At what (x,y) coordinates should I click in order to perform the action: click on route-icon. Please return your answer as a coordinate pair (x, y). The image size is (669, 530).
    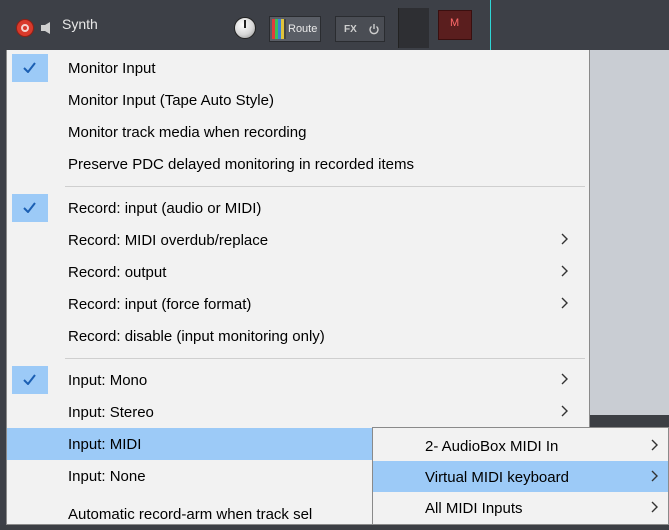
    Looking at the image, I should click on (279, 29).